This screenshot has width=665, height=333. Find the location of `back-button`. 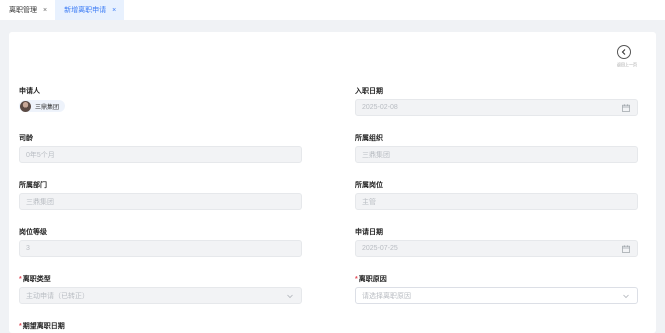

back-button is located at coordinates (624, 52).